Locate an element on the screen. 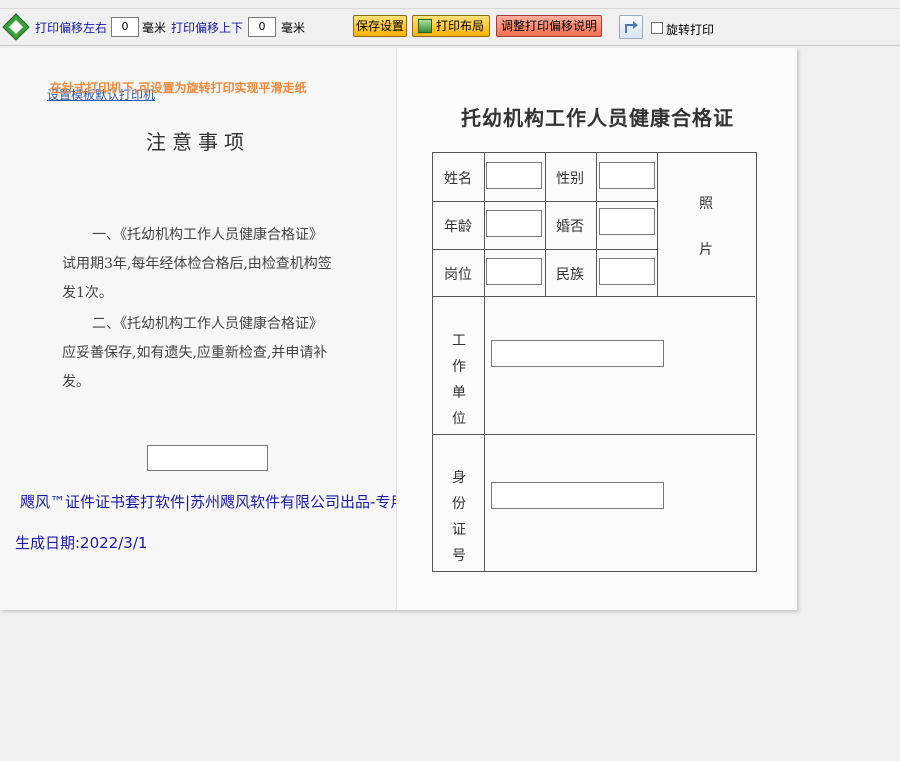  photo-label-2: 片 is located at coordinates (706, 250).